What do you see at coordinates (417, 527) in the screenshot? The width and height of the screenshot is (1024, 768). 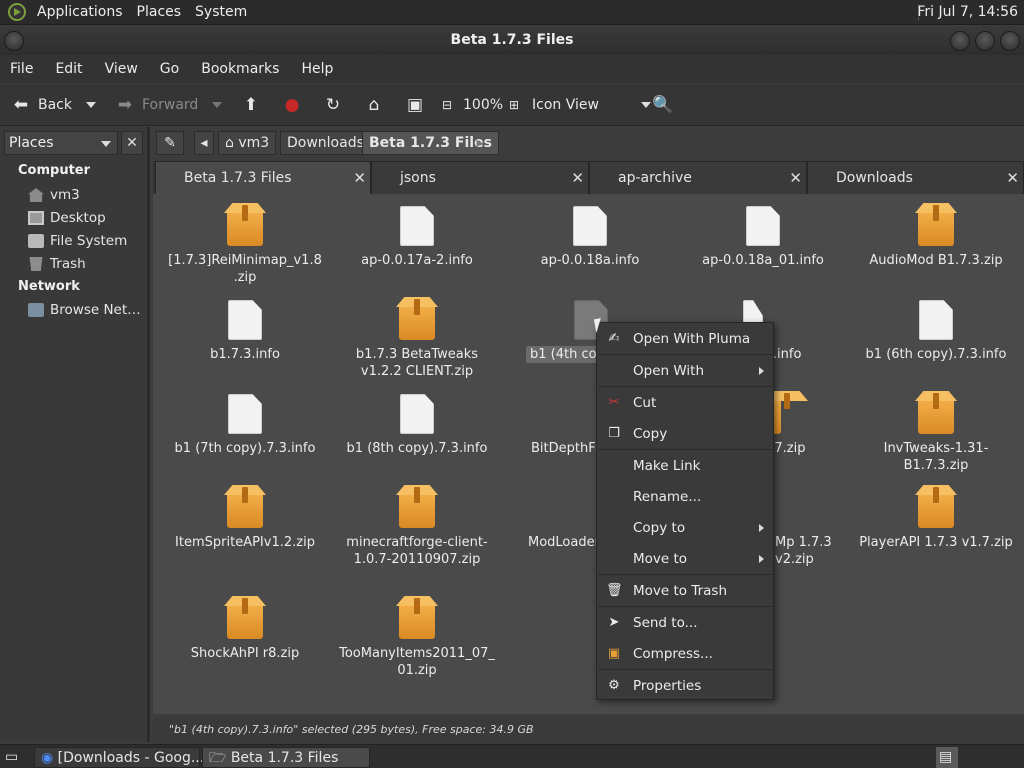 I see `file-item: minecraftforge-client-1.0.7-20110907.zip` at bounding box center [417, 527].